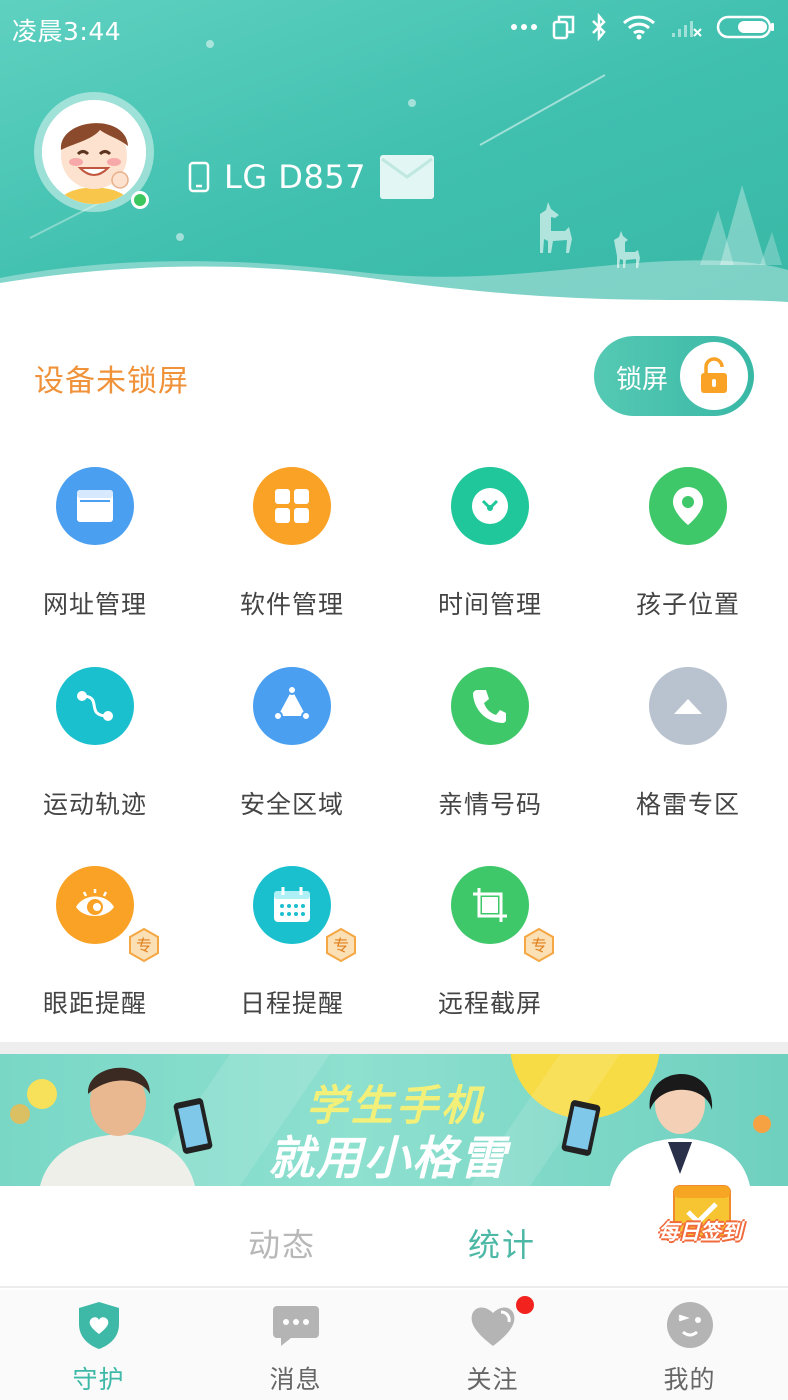 The image size is (788, 1400). Describe the element at coordinates (599, 27) in the screenshot. I see `bluetooth-icon` at that location.